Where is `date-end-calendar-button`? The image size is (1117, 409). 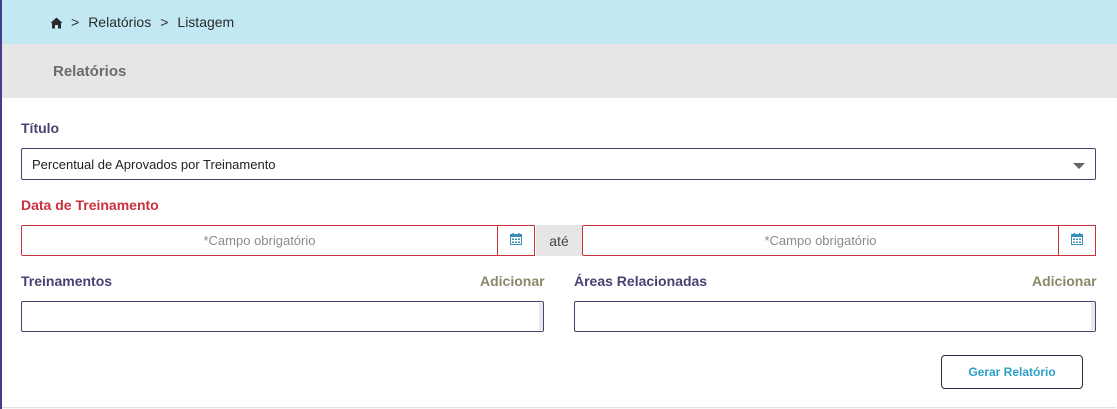 date-end-calendar-button is located at coordinates (1077, 240).